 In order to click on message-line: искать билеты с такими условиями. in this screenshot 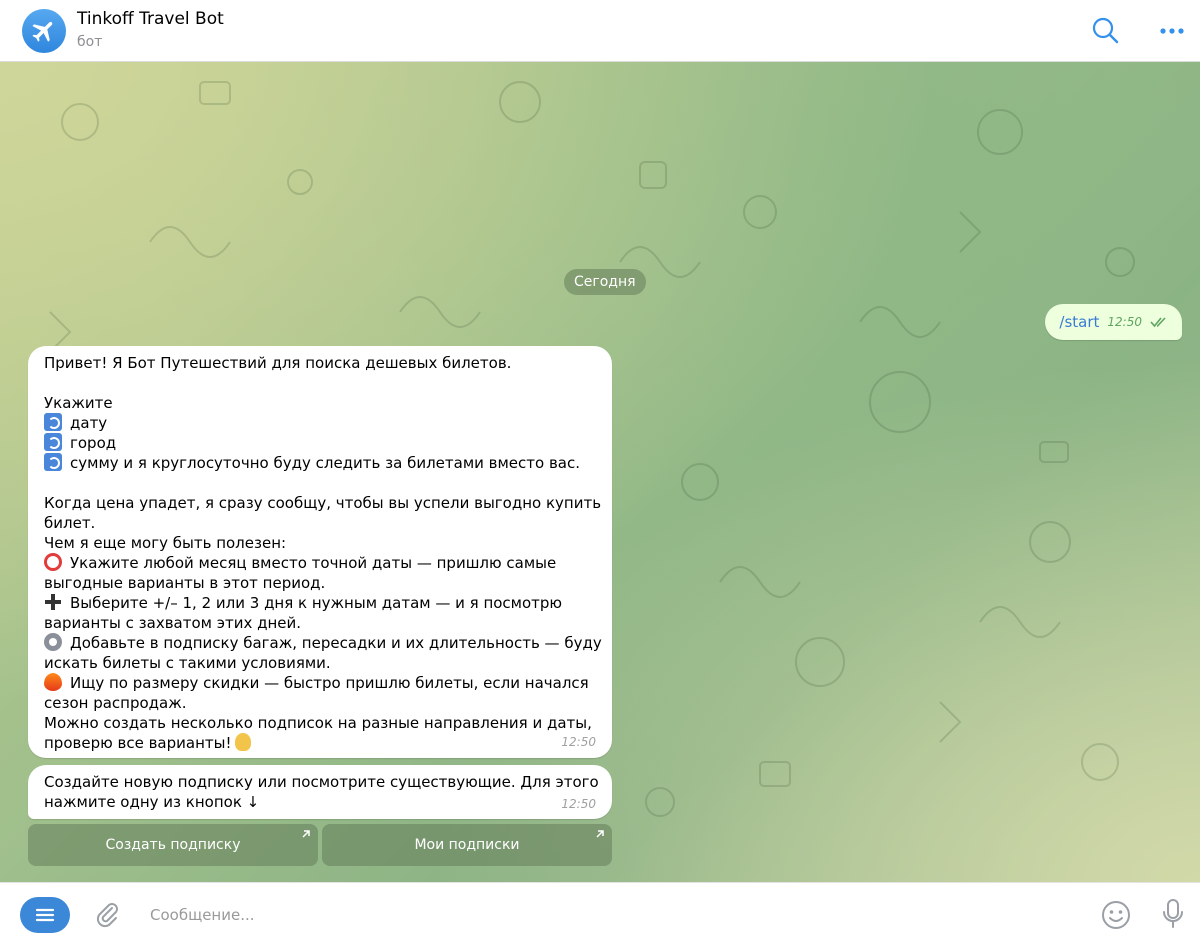, I will do `click(320, 663)`.